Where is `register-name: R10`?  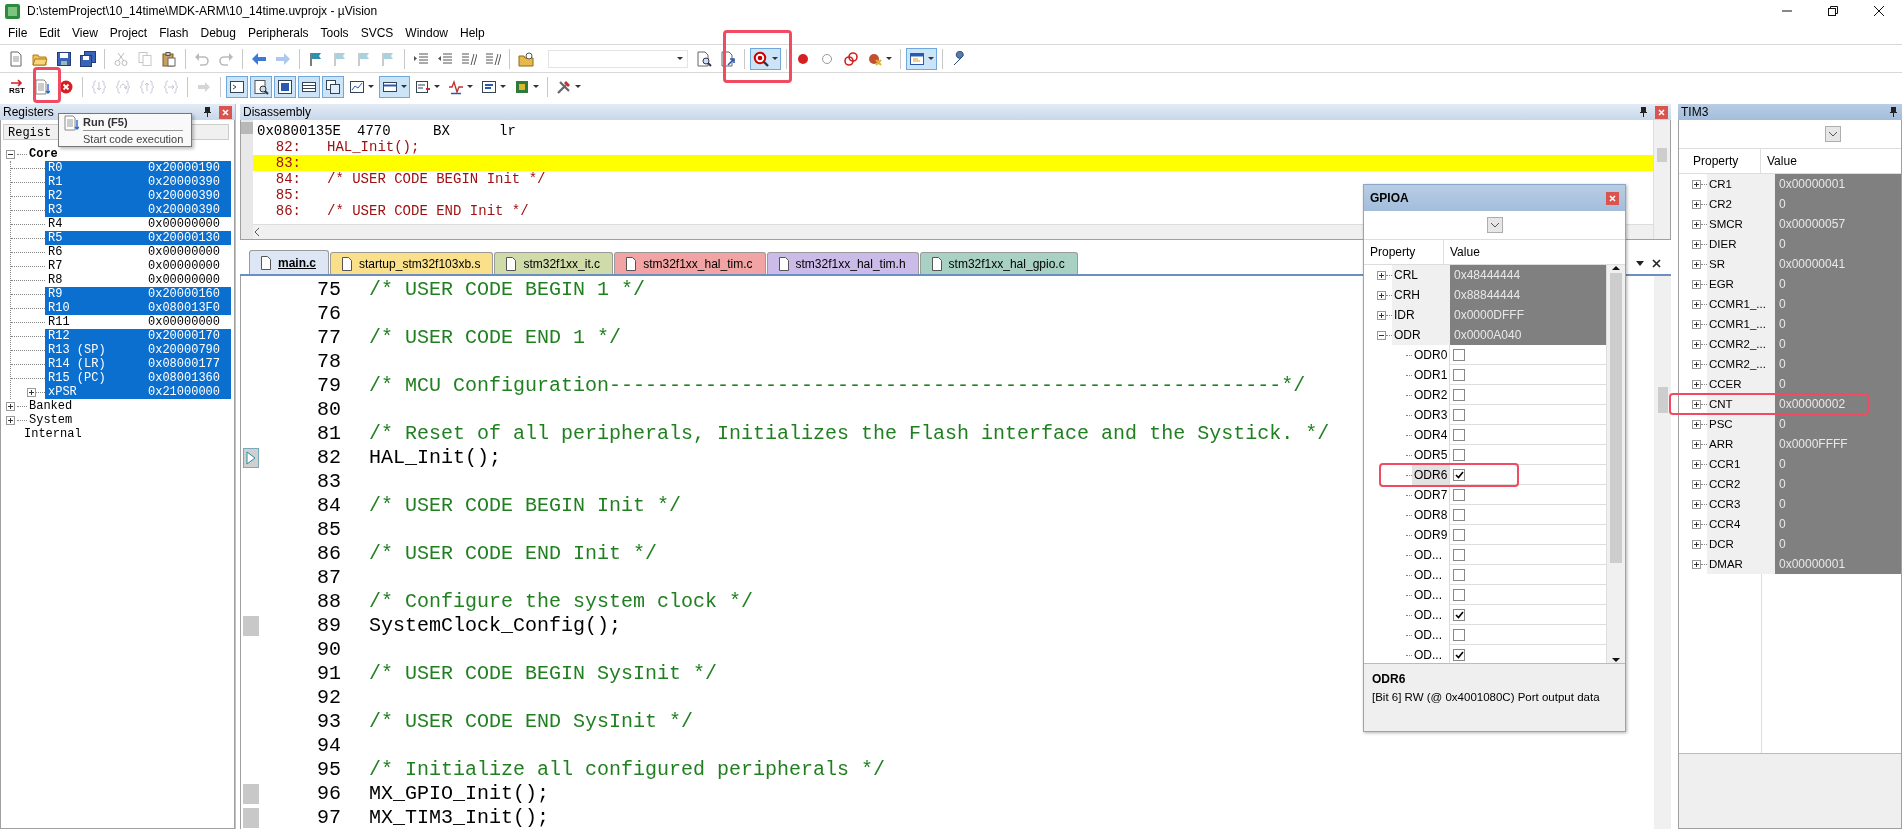 register-name: R10 is located at coordinates (96, 308).